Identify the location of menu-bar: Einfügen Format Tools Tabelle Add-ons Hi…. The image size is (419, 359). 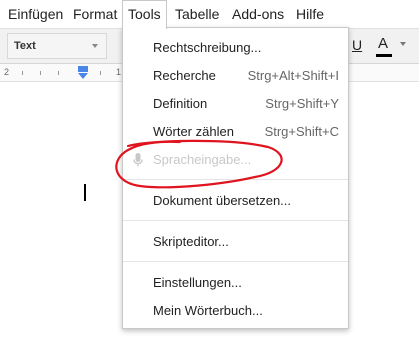
(209, 14).